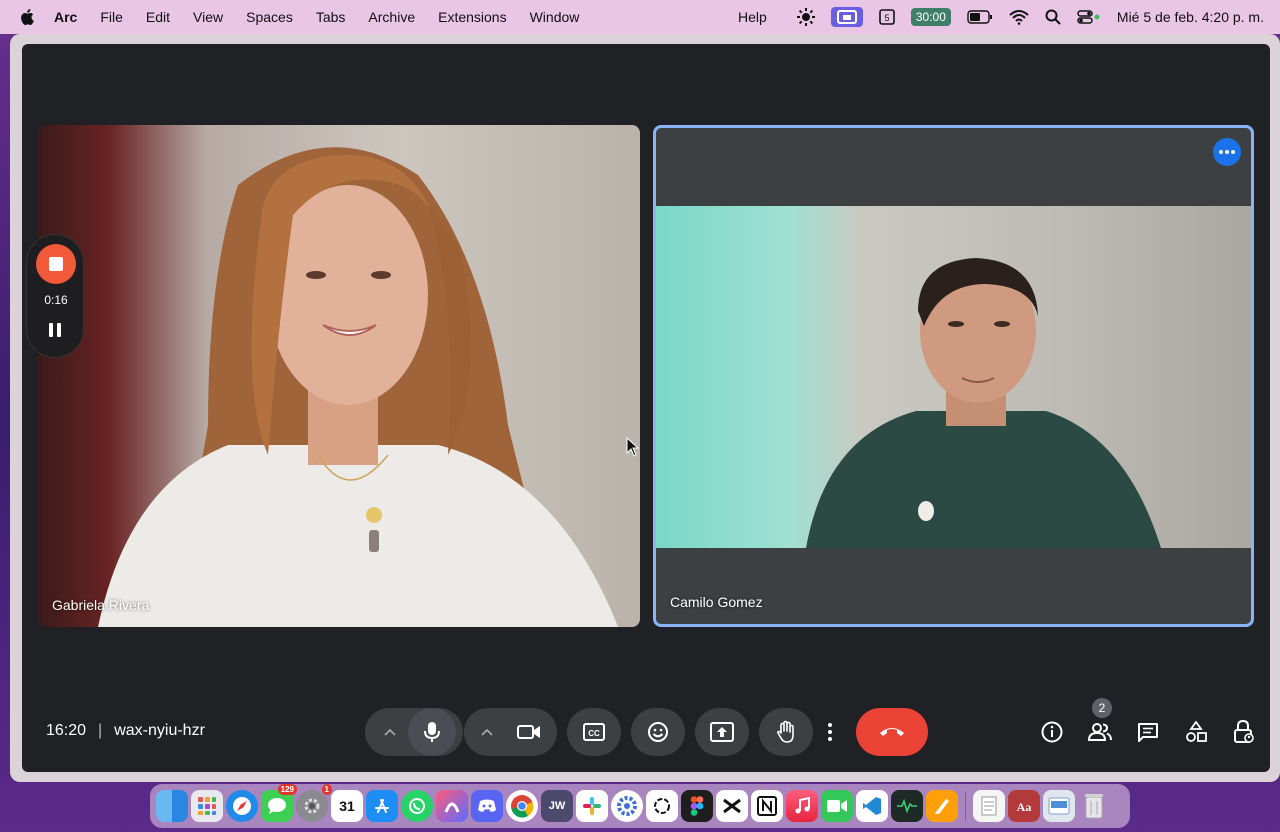 The image size is (1280, 832). What do you see at coordinates (752, 17) in the screenshot?
I see `menu-help: Help` at bounding box center [752, 17].